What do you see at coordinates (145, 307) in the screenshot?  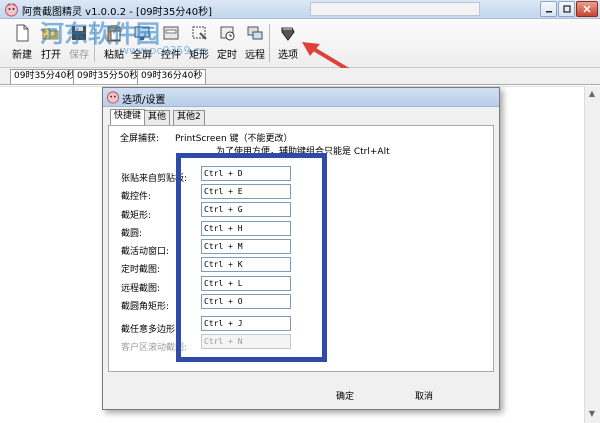 I see `hotkey-label: 截圆角矩形:` at bounding box center [145, 307].